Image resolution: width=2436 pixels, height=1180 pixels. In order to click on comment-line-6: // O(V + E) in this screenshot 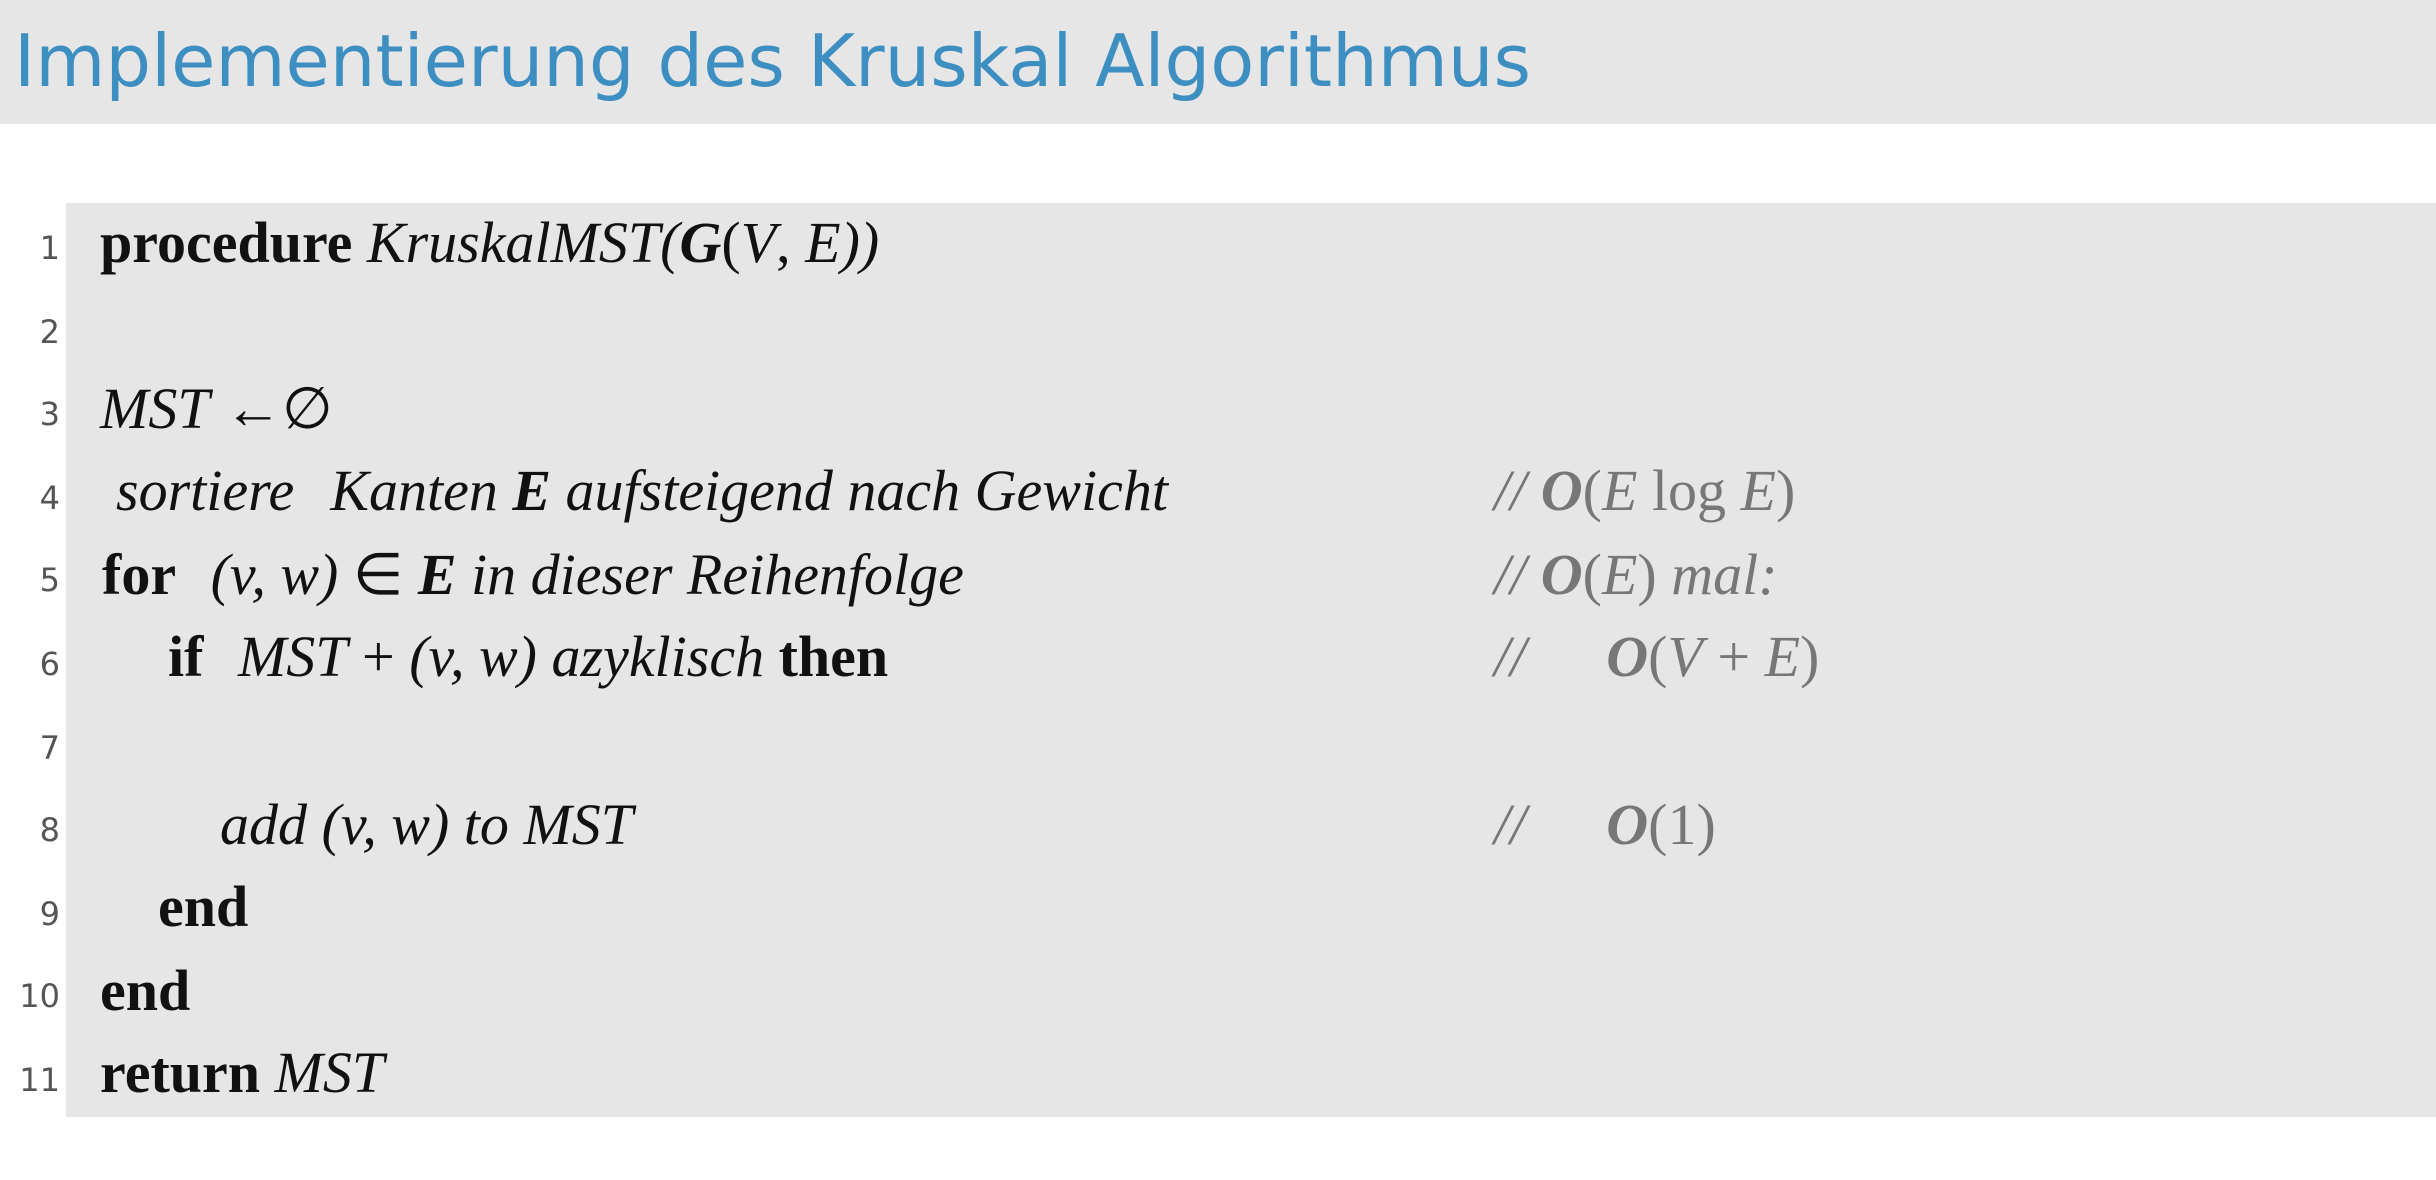, I will do `click(1656, 657)`.